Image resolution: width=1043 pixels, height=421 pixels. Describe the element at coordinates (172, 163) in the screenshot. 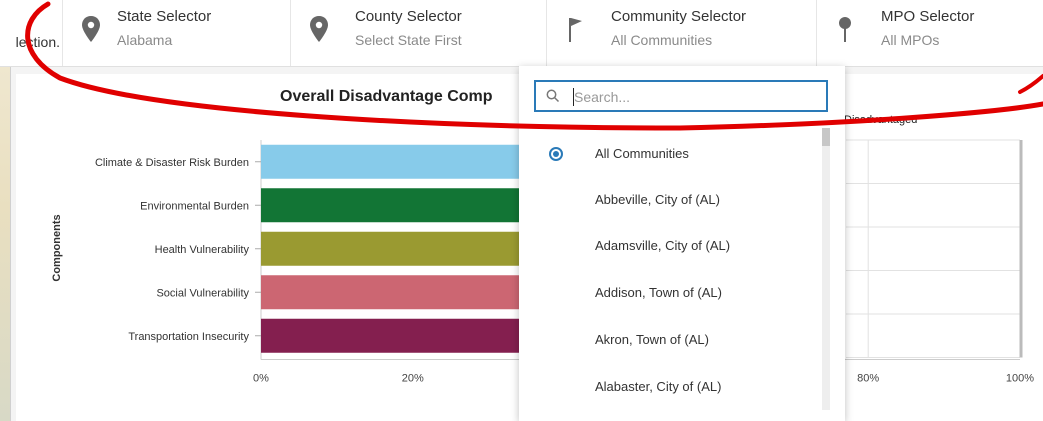

I see `category-label: Climate & Disaster Risk Burden` at that location.